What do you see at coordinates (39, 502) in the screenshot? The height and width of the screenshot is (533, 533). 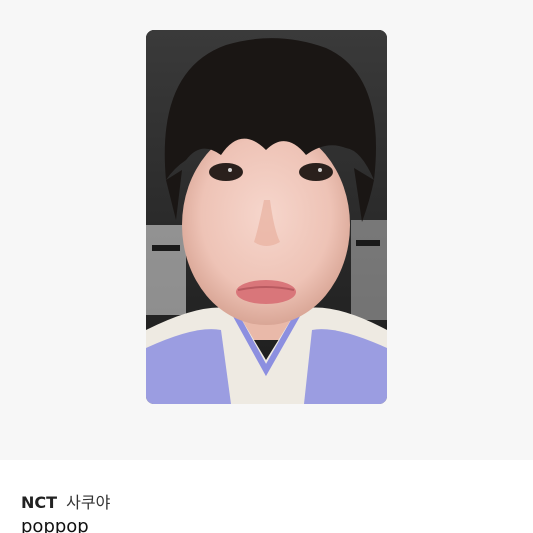 I see `group-name: NCT` at bounding box center [39, 502].